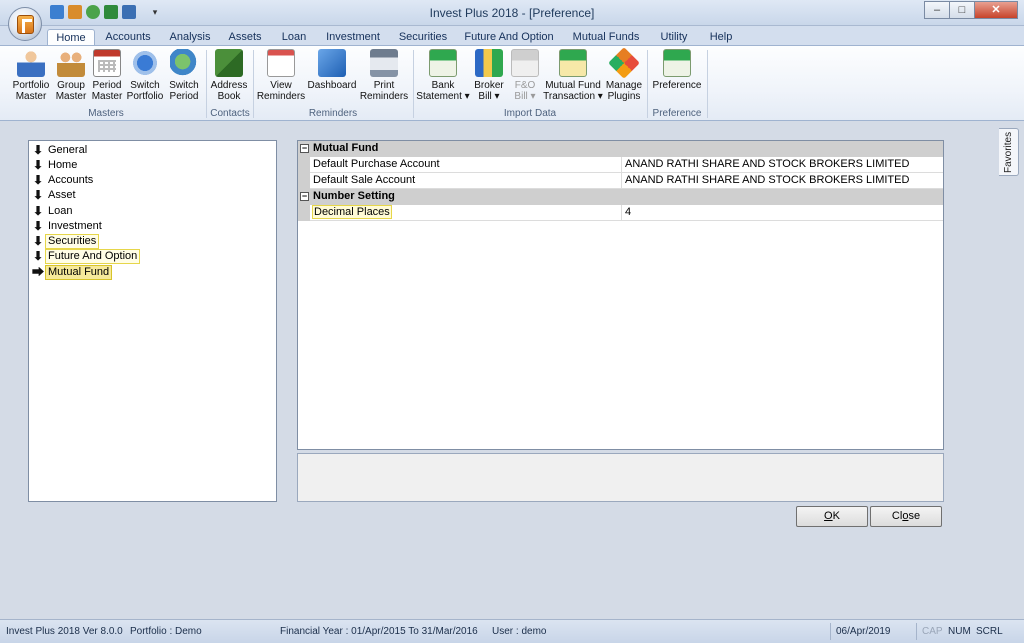 The width and height of the screenshot is (1024, 643). I want to click on print-reminders-icon, so click(384, 63).